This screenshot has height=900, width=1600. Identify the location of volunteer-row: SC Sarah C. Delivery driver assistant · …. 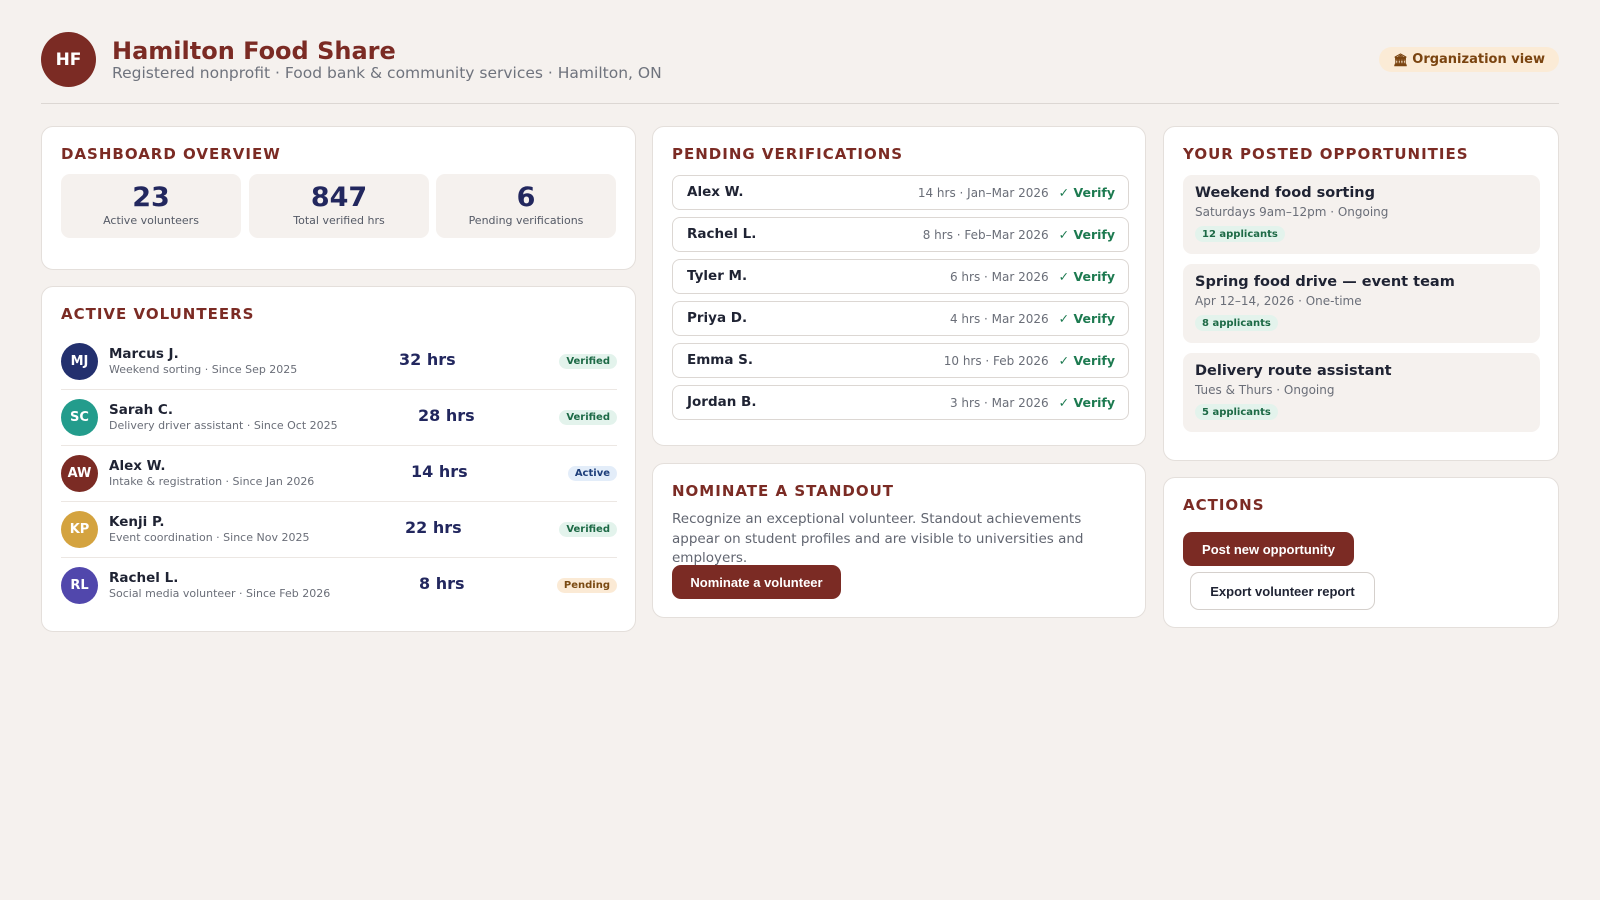
(339, 418).